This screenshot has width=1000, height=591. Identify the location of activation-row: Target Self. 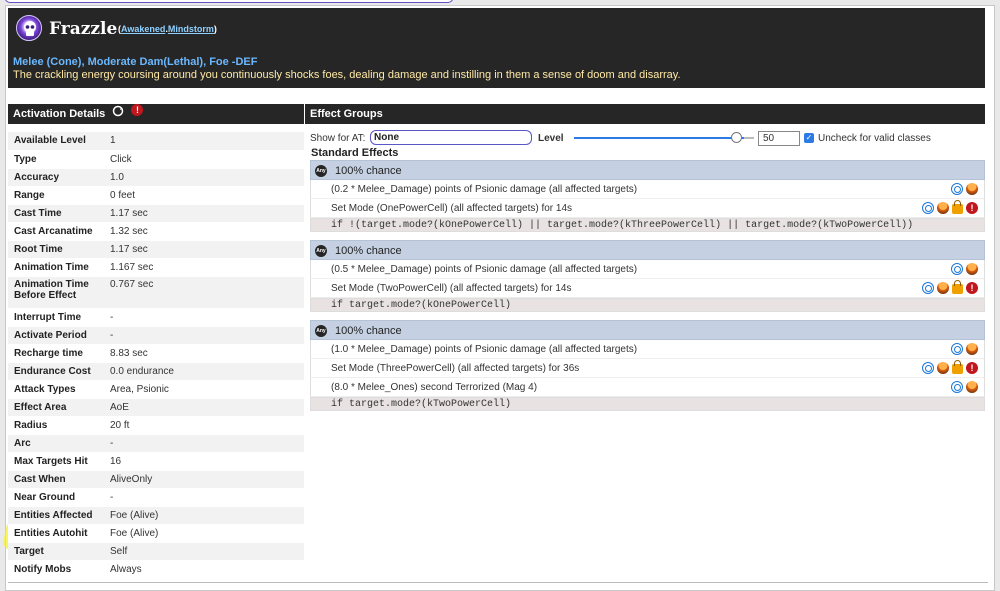
(156, 551).